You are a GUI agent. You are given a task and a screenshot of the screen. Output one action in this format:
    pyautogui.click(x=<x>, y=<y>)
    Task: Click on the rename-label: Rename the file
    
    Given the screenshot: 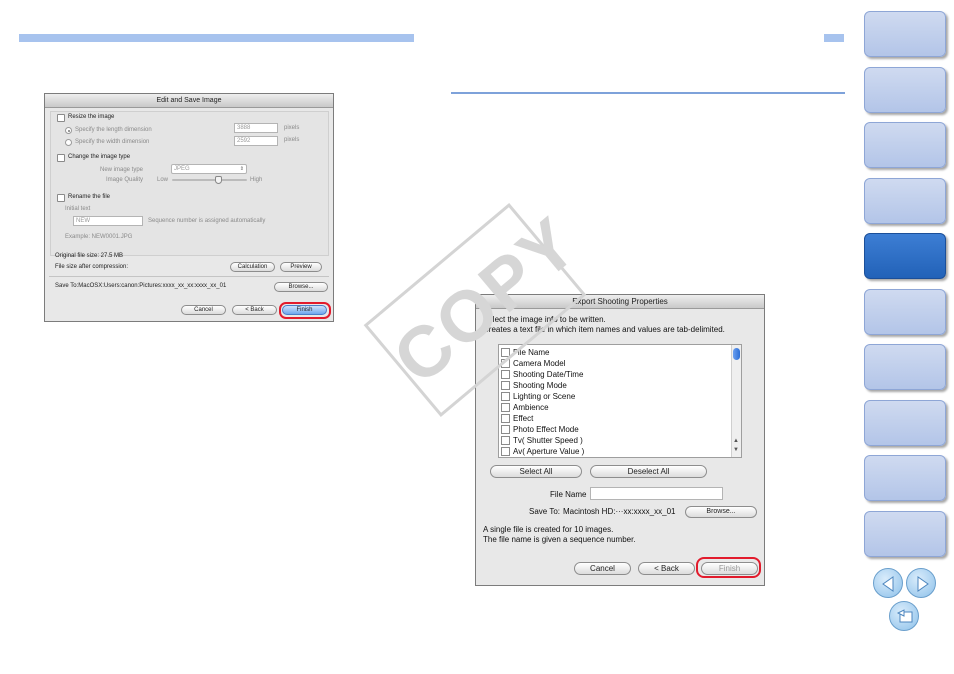 What is the action you would take?
    pyautogui.click(x=89, y=197)
    